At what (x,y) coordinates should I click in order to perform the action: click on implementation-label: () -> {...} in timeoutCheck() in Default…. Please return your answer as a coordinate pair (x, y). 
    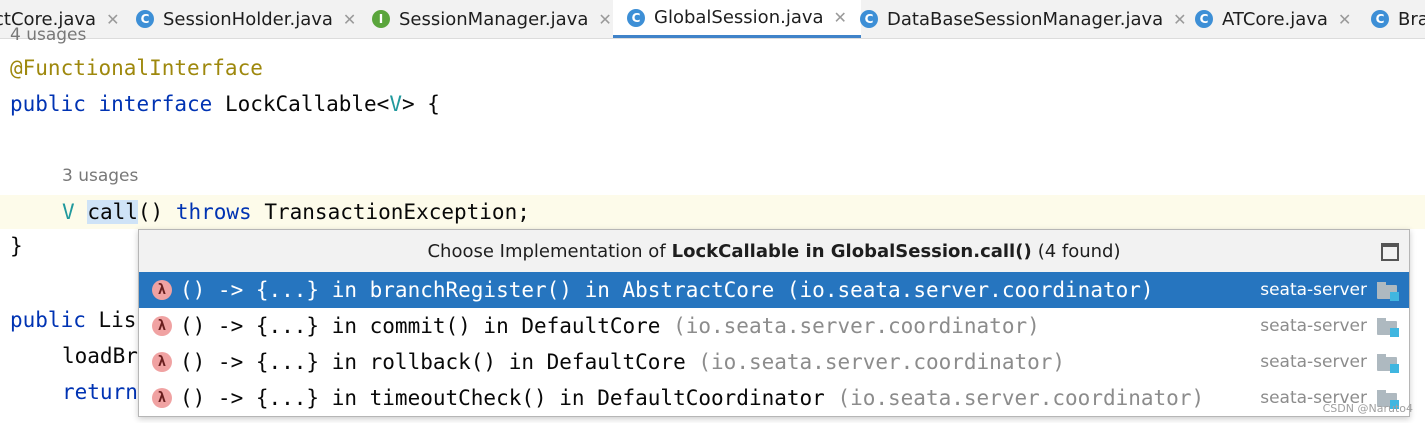
    Looking at the image, I should click on (502, 398).